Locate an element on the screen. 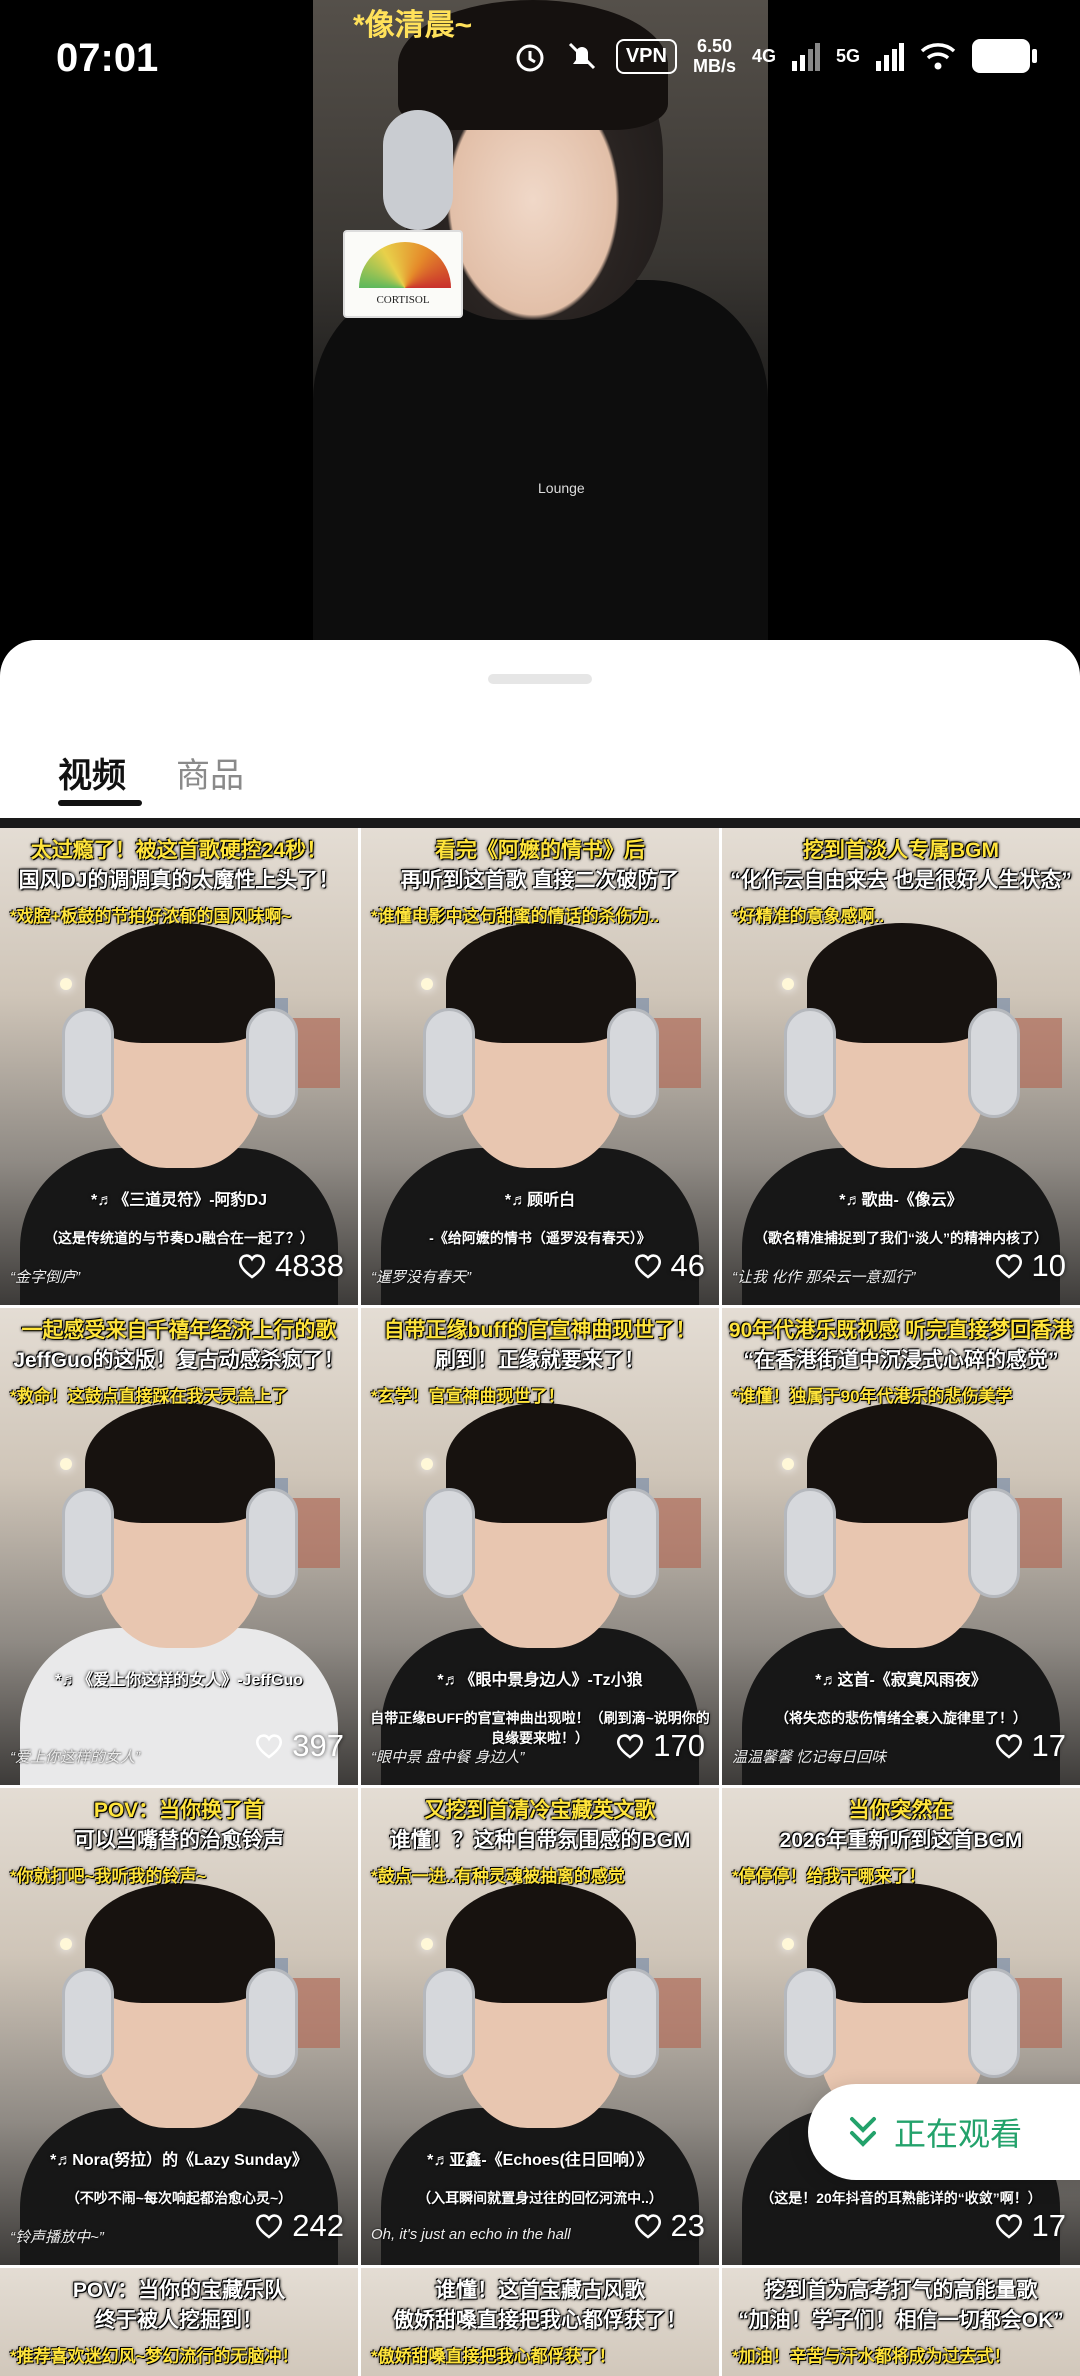 The width and height of the screenshot is (1080, 2376). song-note: （这是传统道的与节奏DJ融合在一起了？） is located at coordinates (179, 1238).